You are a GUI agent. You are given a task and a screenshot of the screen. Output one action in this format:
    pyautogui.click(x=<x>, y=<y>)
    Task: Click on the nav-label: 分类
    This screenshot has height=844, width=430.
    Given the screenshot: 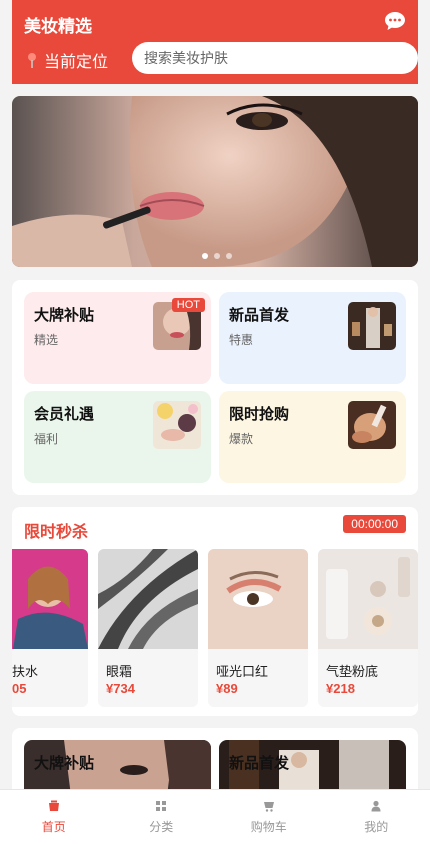 What is the action you would take?
    pyautogui.click(x=161, y=826)
    